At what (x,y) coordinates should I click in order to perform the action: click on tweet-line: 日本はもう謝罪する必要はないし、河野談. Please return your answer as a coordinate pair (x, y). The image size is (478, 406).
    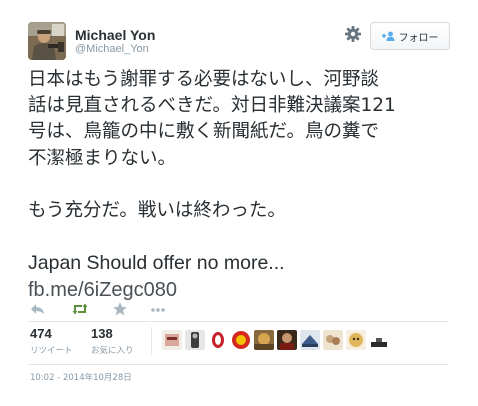
    Looking at the image, I should click on (203, 79).